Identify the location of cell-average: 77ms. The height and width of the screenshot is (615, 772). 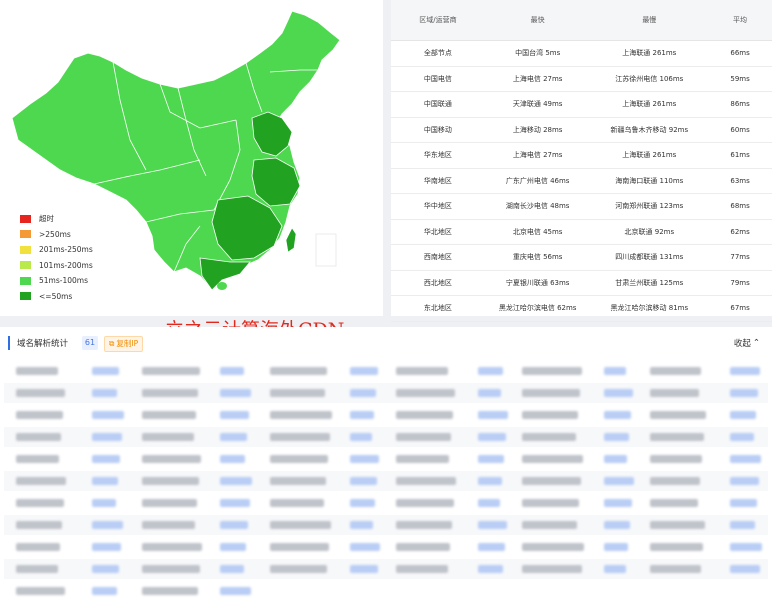
(740, 257).